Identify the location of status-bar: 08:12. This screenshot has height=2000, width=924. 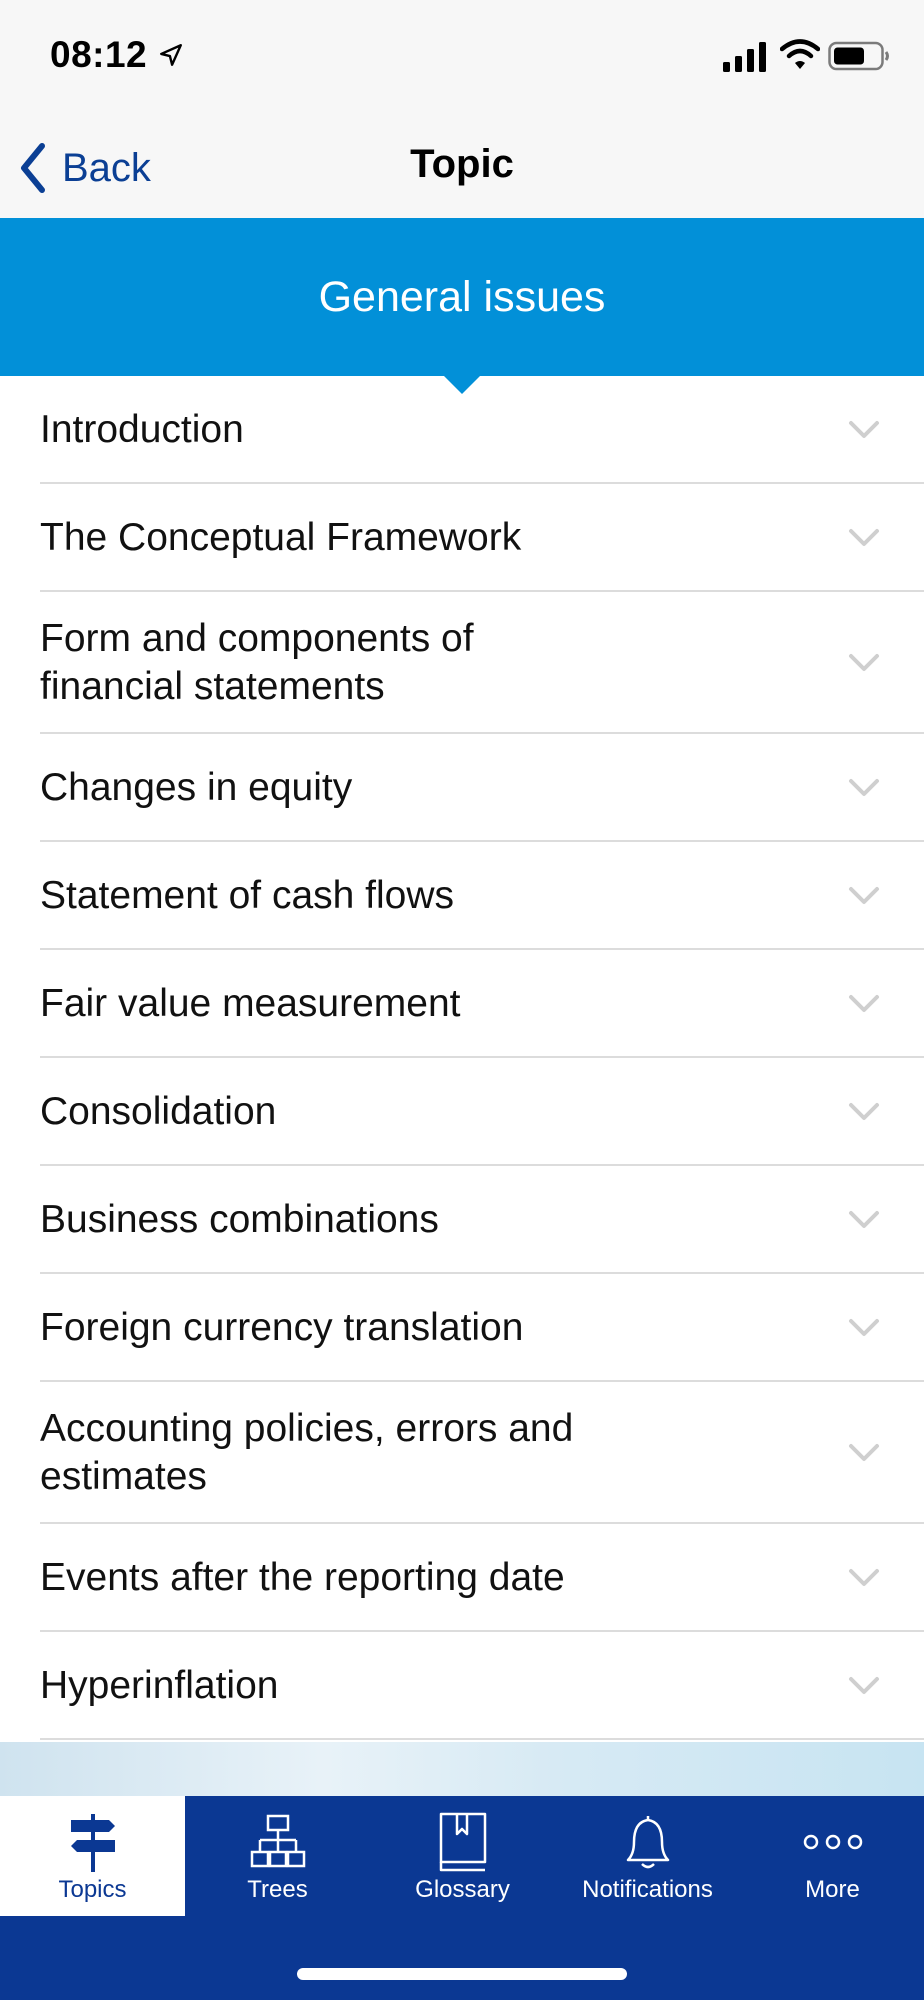
(462, 59).